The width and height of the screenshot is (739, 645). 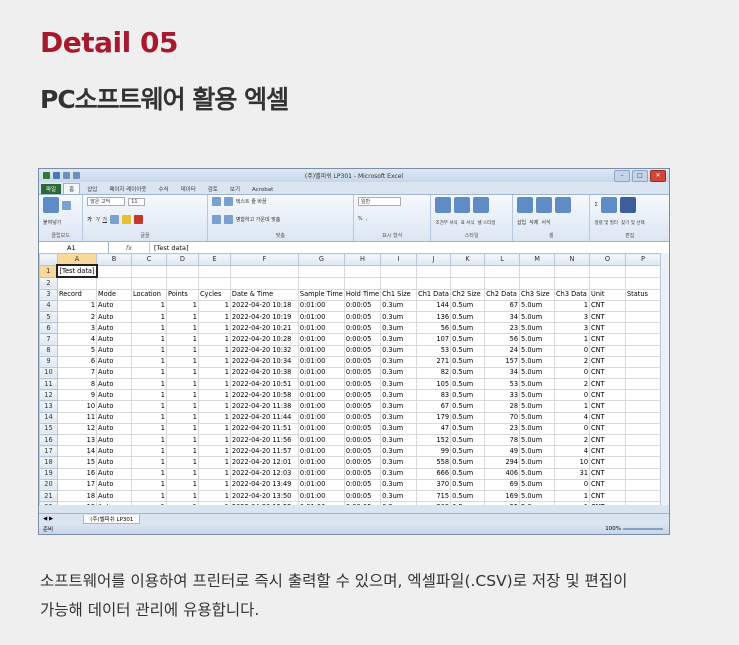 I want to click on column-header: M, so click(x=537, y=259).